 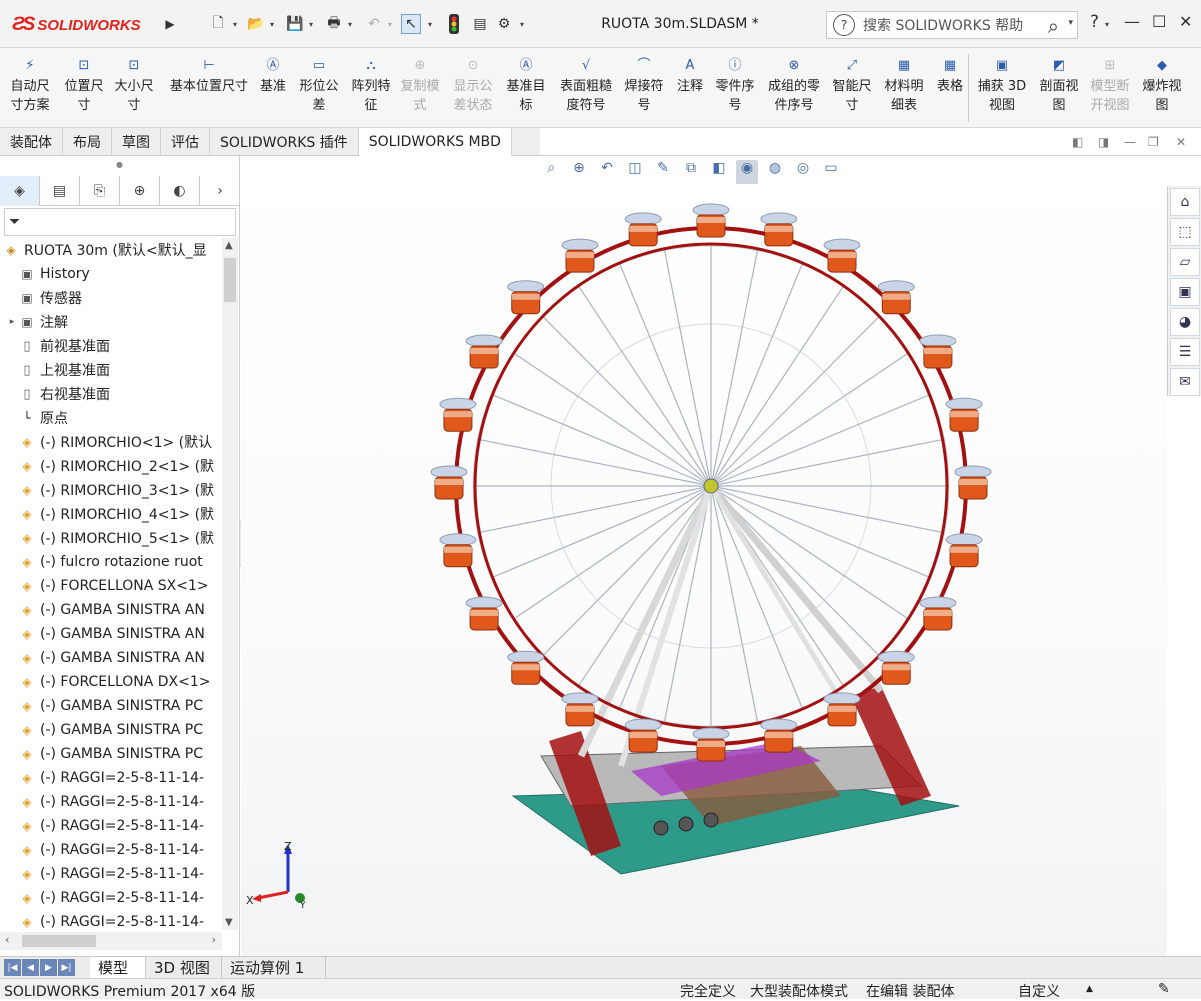 What do you see at coordinates (794, 89) in the screenshot?
I see `ribbon-button-14: ⊗ 成组的零 件序号` at bounding box center [794, 89].